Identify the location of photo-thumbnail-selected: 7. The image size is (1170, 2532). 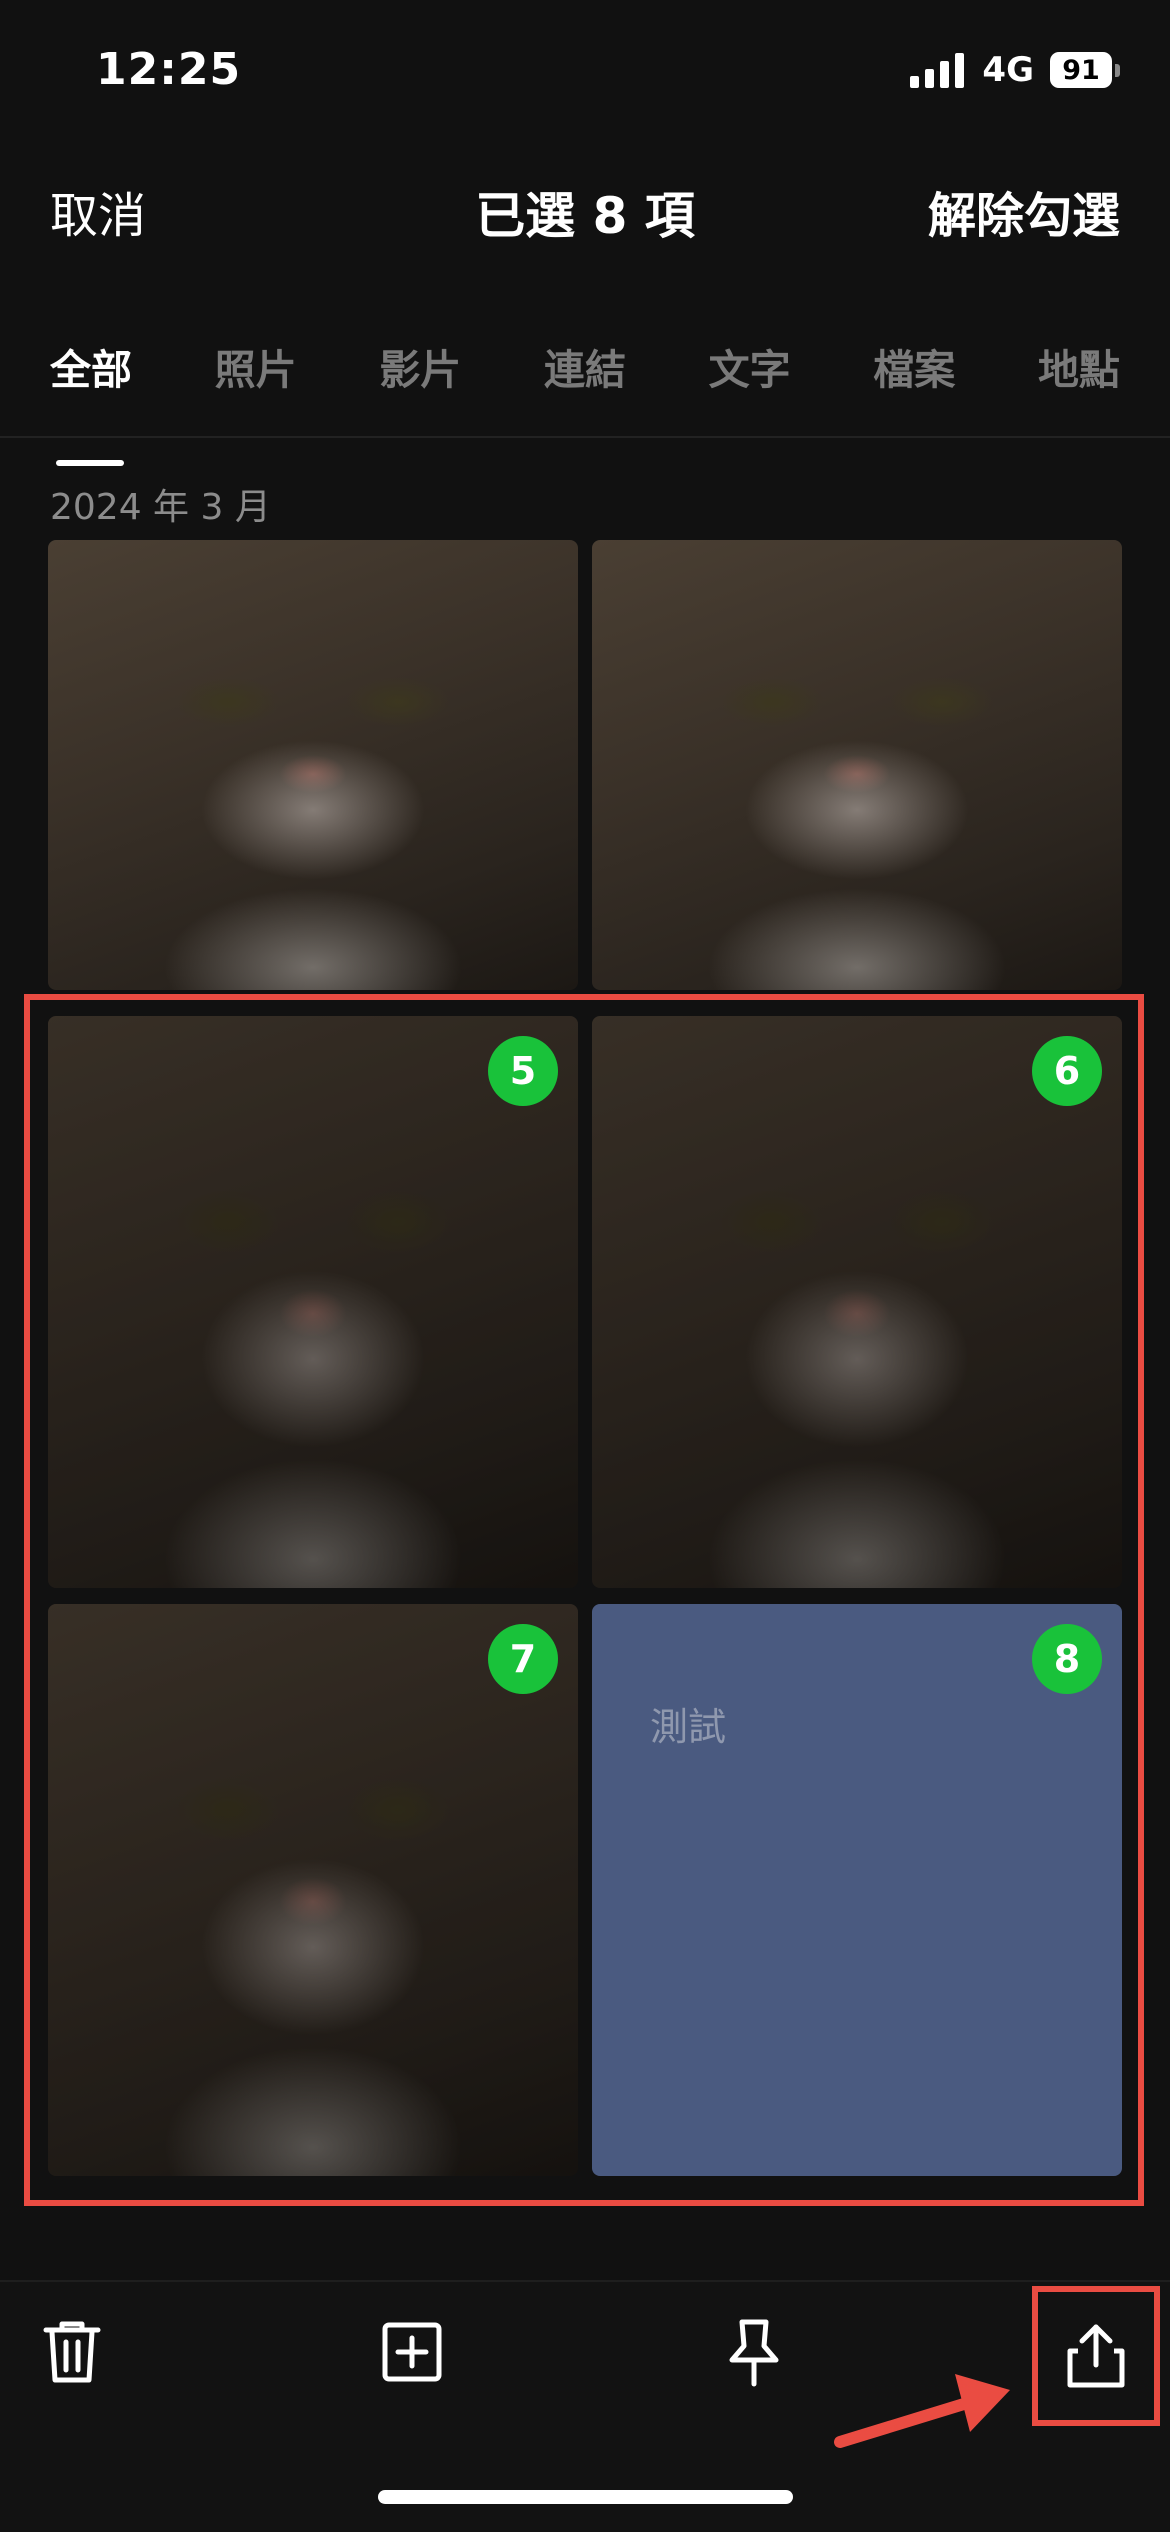
(313, 1890).